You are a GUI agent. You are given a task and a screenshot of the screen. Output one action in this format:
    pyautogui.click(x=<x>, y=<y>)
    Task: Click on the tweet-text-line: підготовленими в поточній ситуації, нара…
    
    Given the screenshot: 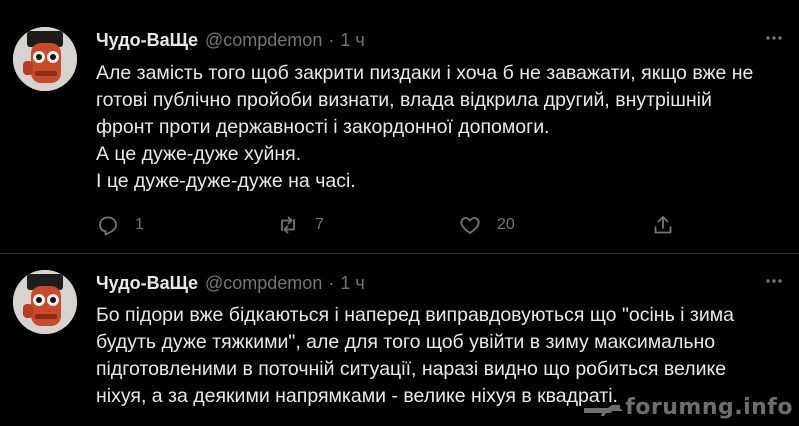 What is the action you would take?
    pyautogui.click(x=411, y=369)
    